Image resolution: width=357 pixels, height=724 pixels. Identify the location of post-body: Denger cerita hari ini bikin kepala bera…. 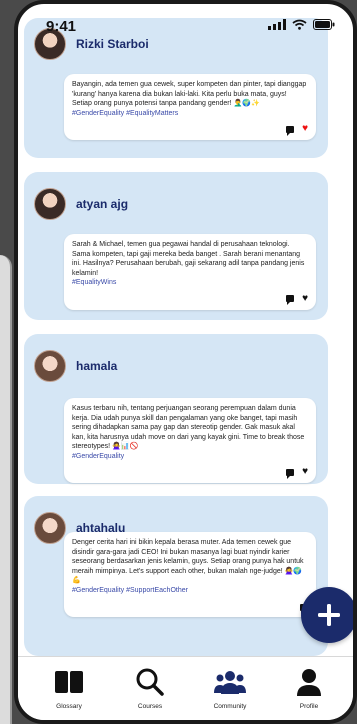
(190, 574).